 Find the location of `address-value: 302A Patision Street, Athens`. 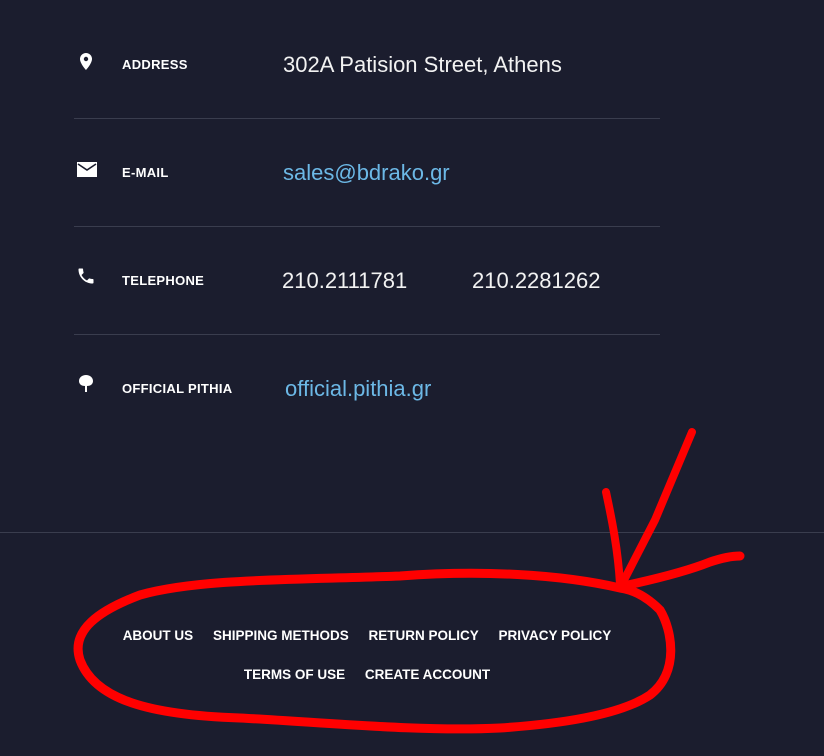

address-value: 302A Patision Street, Athens is located at coordinates (422, 64).